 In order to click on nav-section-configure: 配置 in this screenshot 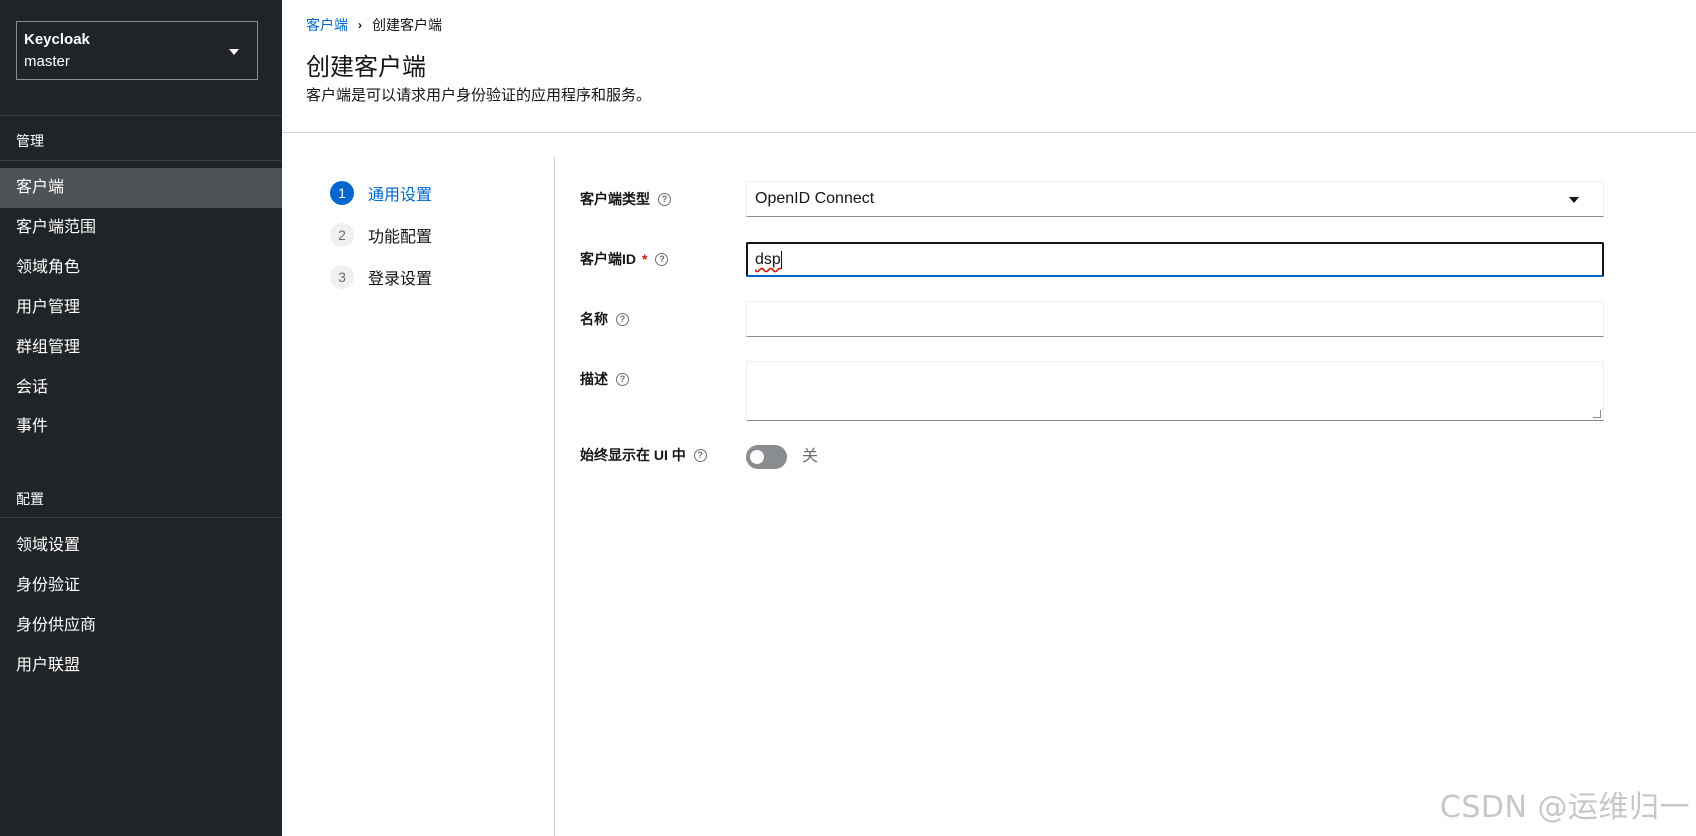, I will do `click(30, 499)`.